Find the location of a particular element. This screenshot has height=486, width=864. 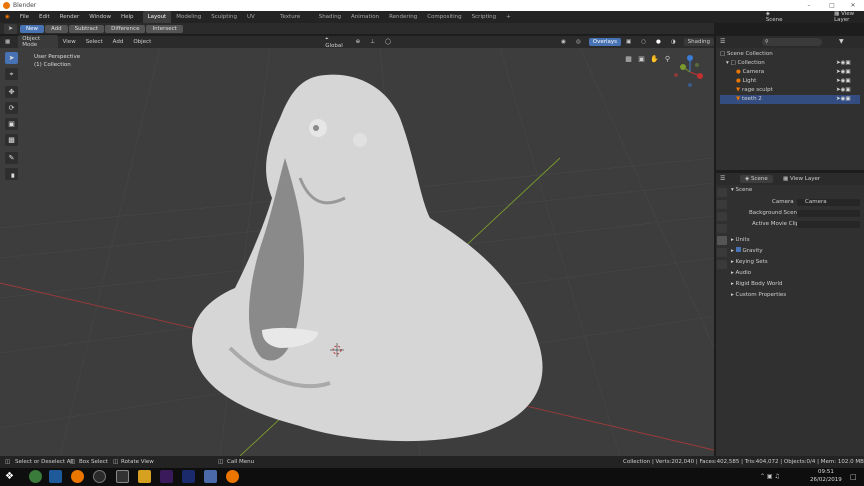

annotate-tool-icon: ✎ is located at coordinates (11, 158).